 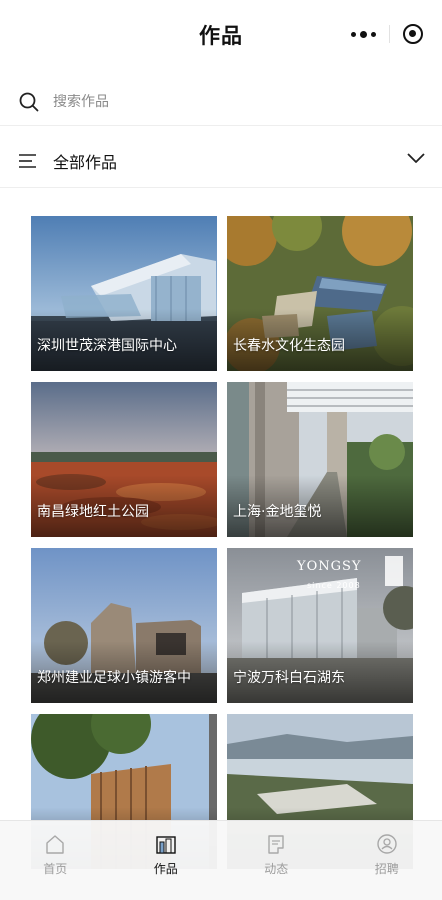 I want to click on tab-label: 首页, so click(x=55, y=869).